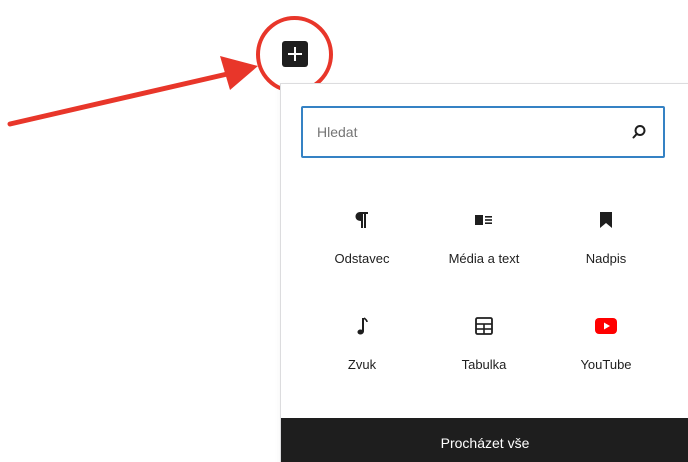  I want to click on plus-icon, so click(295, 54).